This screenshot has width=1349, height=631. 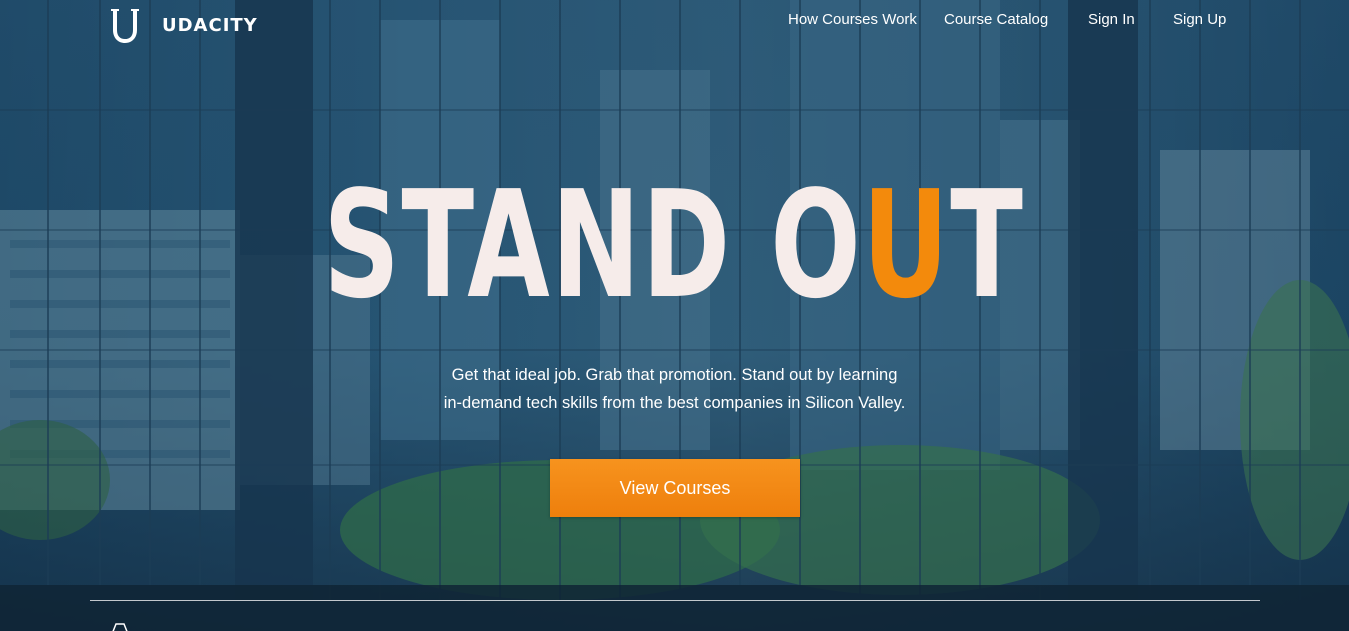 What do you see at coordinates (593, 245) in the screenshot?
I see `headline-main: STAND O` at bounding box center [593, 245].